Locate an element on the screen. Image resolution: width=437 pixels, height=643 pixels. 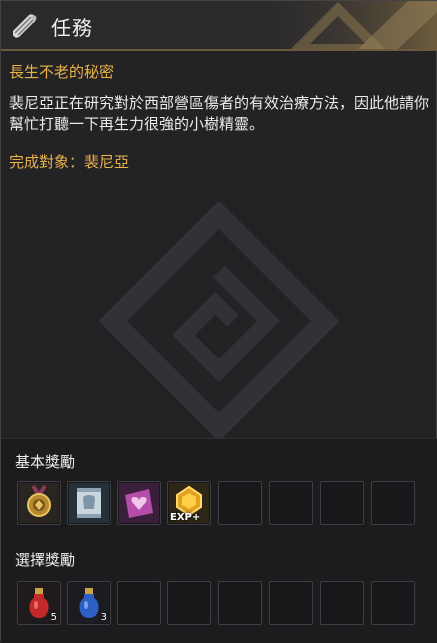
reward-slot-blue-potion: 3 is located at coordinates (89, 603).